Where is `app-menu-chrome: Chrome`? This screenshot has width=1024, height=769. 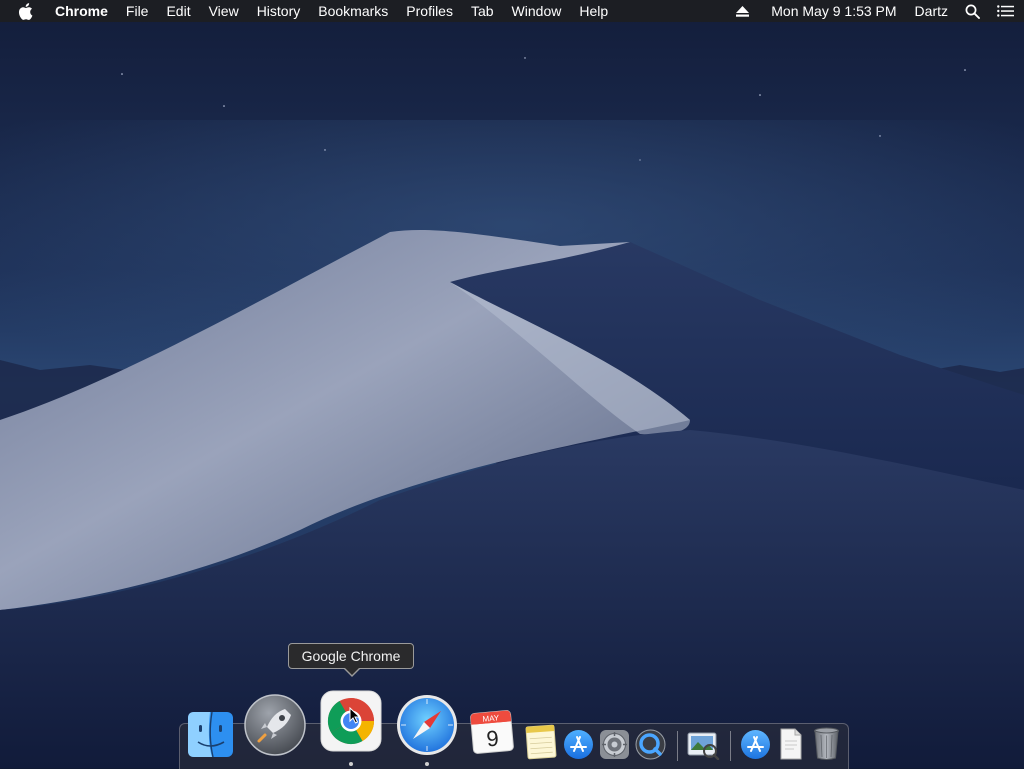
app-menu-chrome: Chrome is located at coordinates (81, 11).